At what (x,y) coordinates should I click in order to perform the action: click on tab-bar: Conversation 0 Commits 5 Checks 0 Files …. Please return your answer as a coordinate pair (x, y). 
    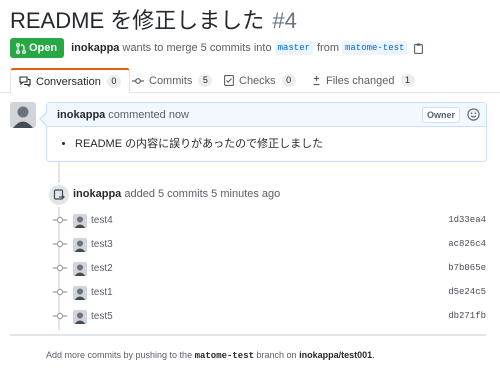
    Looking at the image, I should click on (250, 81).